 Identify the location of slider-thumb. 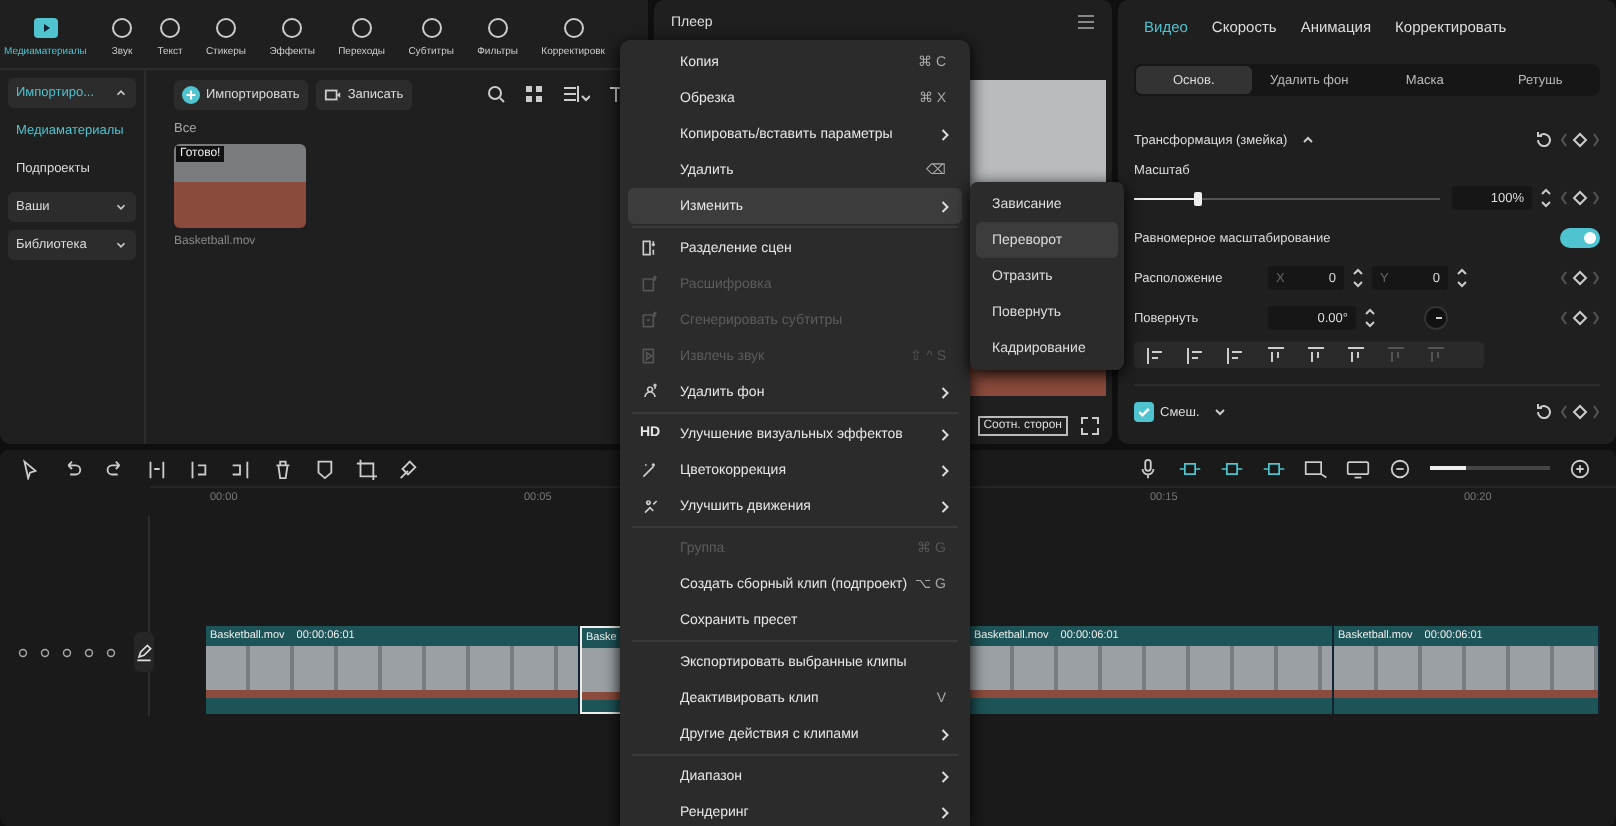
(1198, 198).